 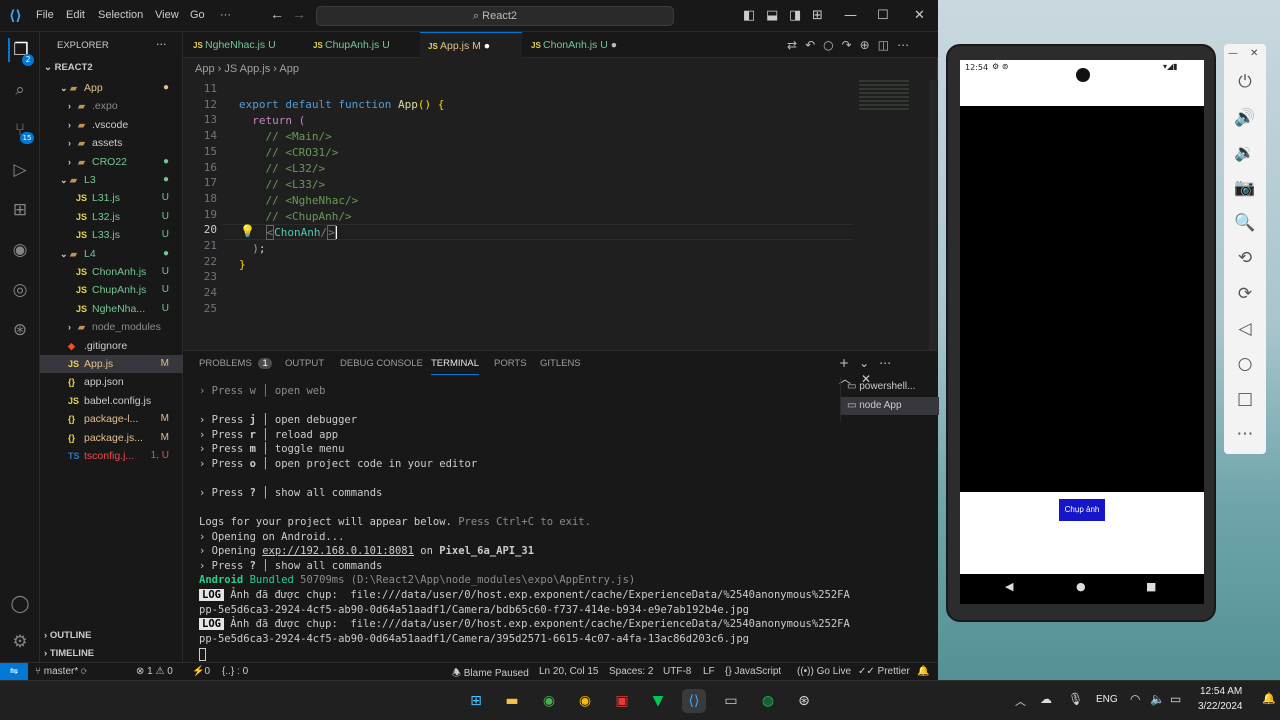 What do you see at coordinates (1269, 698) in the screenshot?
I see `notification-bell-icon: 🔔` at bounding box center [1269, 698].